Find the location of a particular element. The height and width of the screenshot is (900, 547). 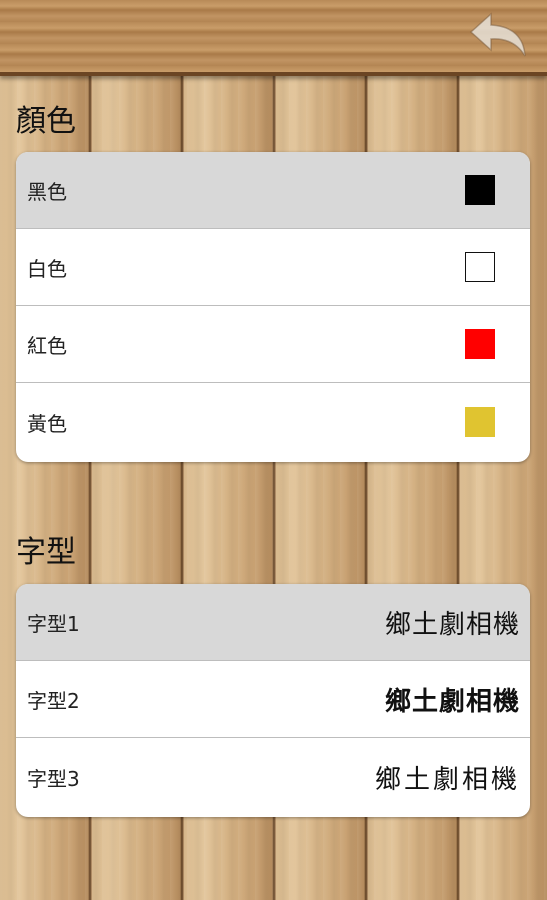

font-option-2: 字型2 鄉土劇相機 is located at coordinates (273, 699).